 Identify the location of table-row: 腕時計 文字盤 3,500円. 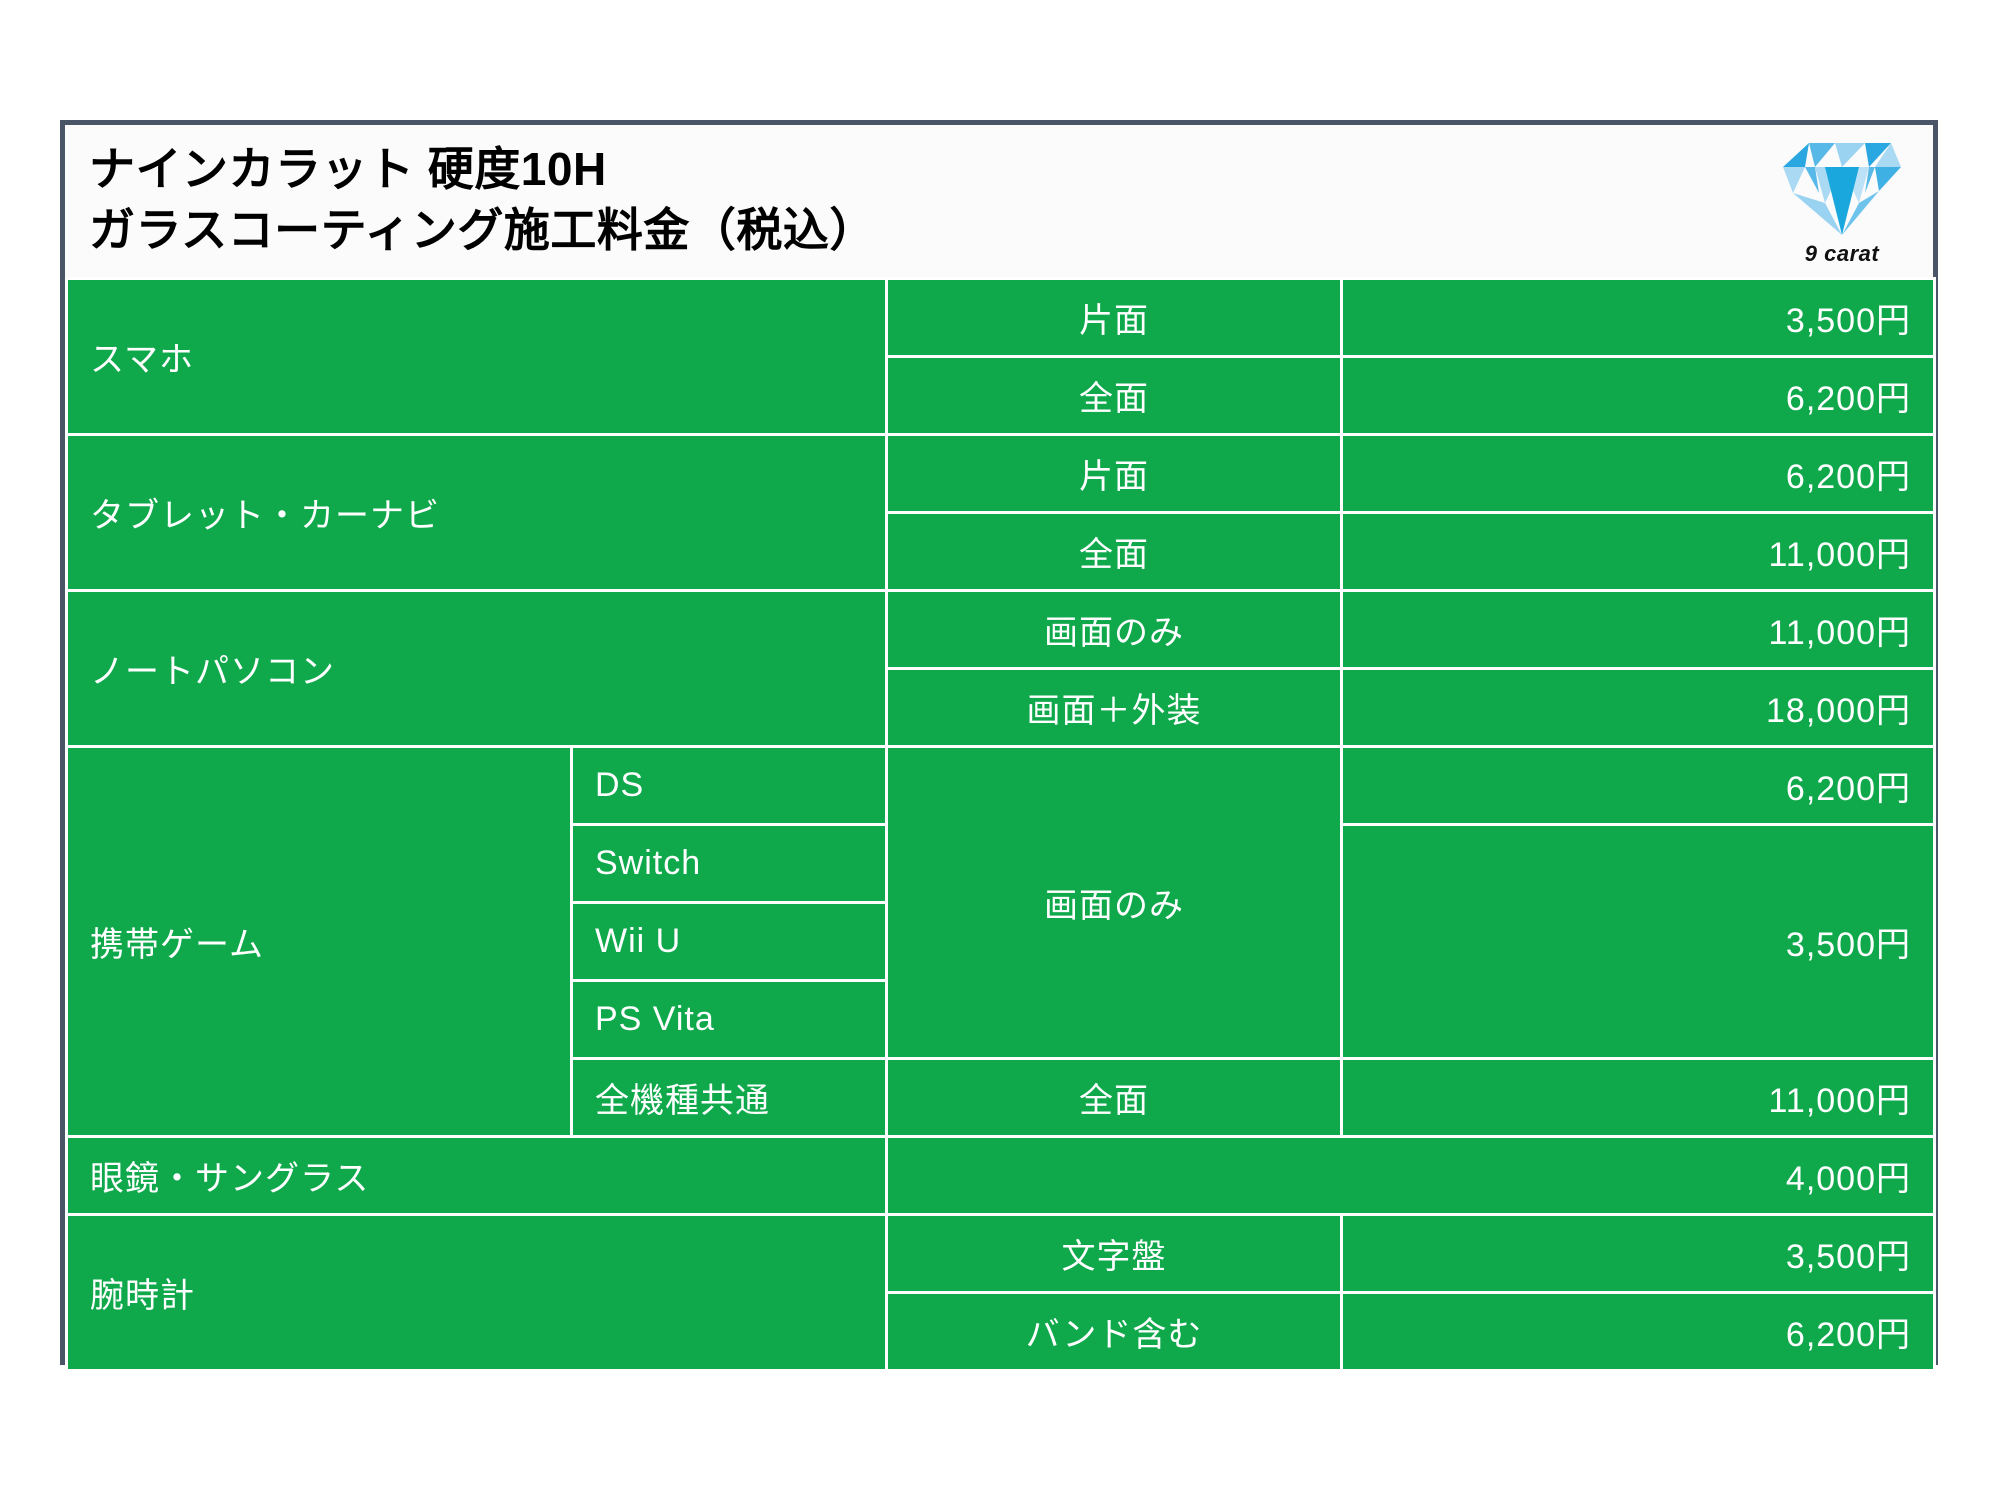
(1000, 1292).